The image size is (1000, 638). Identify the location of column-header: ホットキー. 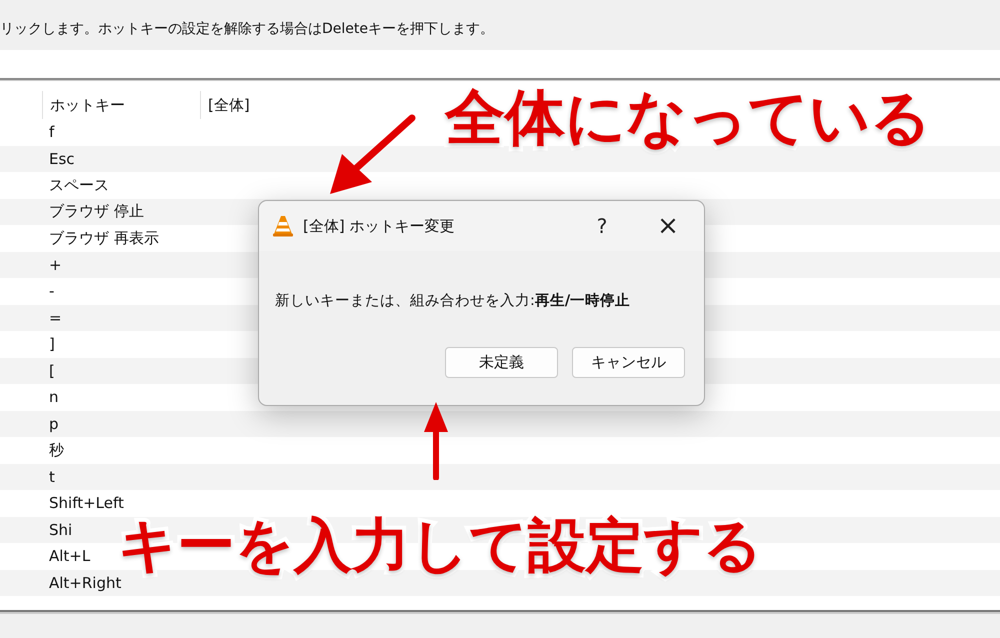
(121, 105).